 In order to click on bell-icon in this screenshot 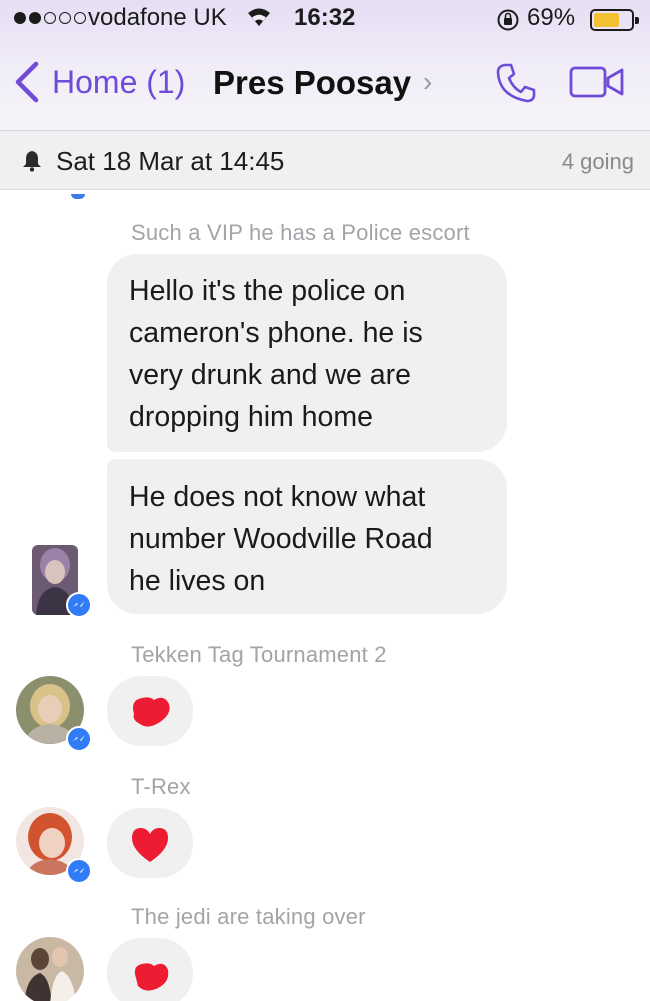, I will do `click(32, 163)`.